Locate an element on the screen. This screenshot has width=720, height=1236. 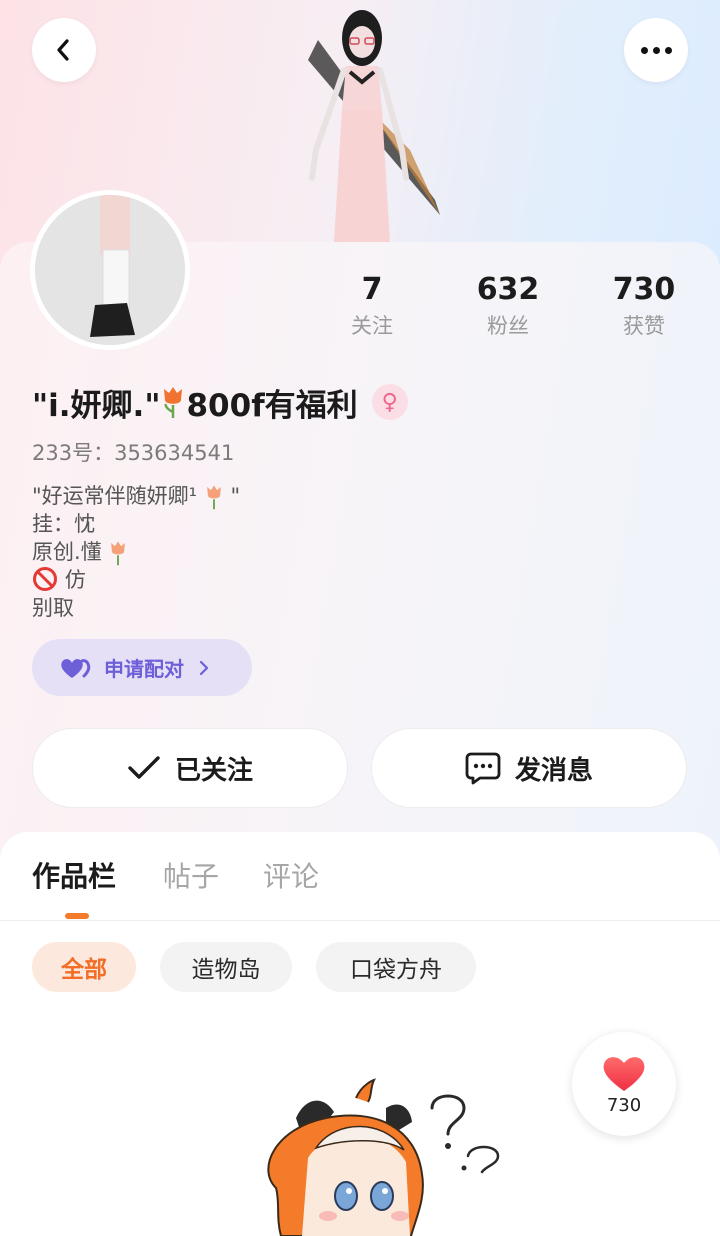
stat-likes-value: 730 is located at coordinates (644, 289).